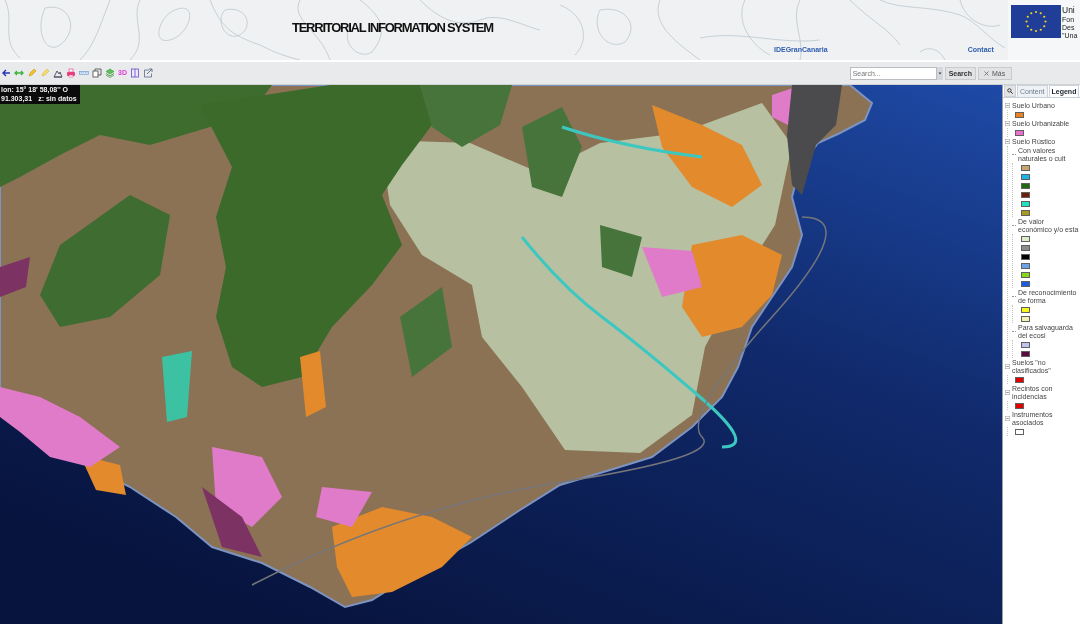 This screenshot has height=624, width=1080. Describe the element at coordinates (986, 73) in the screenshot. I see `close-icon` at that location.